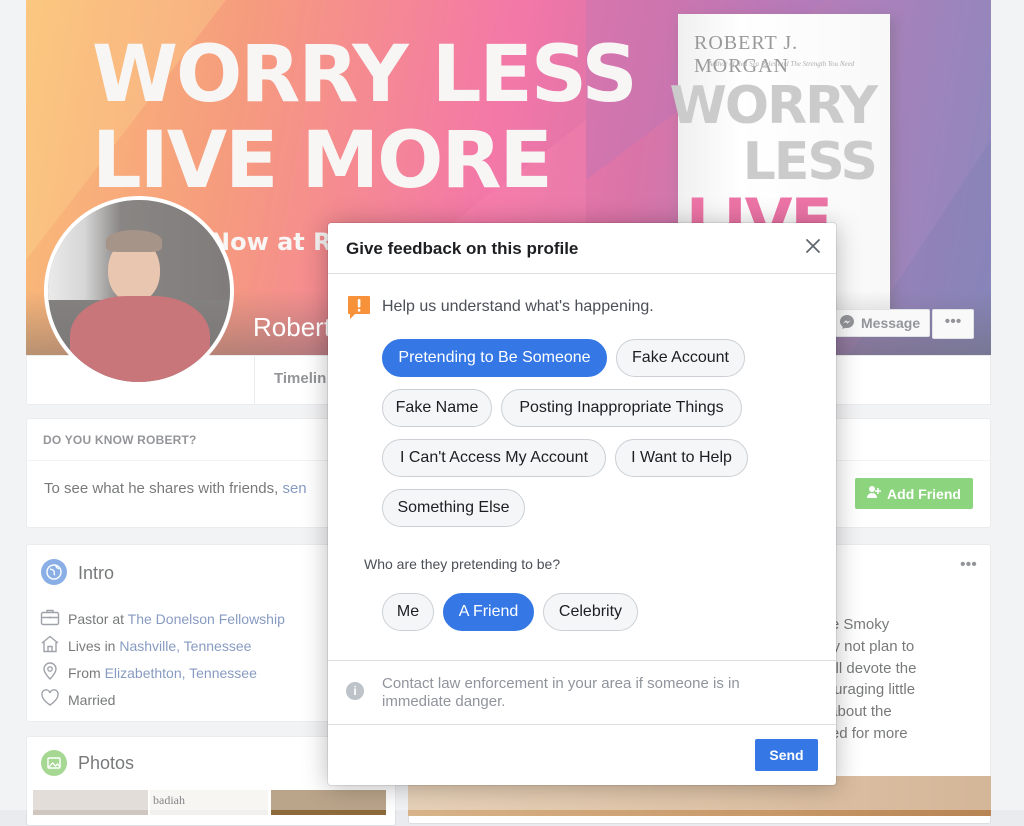  What do you see at coordinates (681, 458) in the screenshot?
I see `option-want-help: I Want to Help` at bounding box center [681, 458].